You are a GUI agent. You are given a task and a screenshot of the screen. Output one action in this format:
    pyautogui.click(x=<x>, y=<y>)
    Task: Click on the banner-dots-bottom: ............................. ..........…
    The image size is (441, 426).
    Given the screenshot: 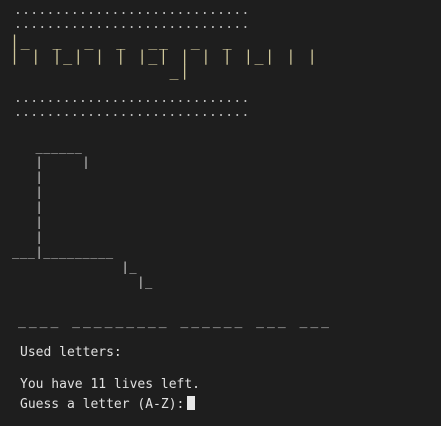 What is the action you would take?
    pyautogui.click(x=132, y=105)
    